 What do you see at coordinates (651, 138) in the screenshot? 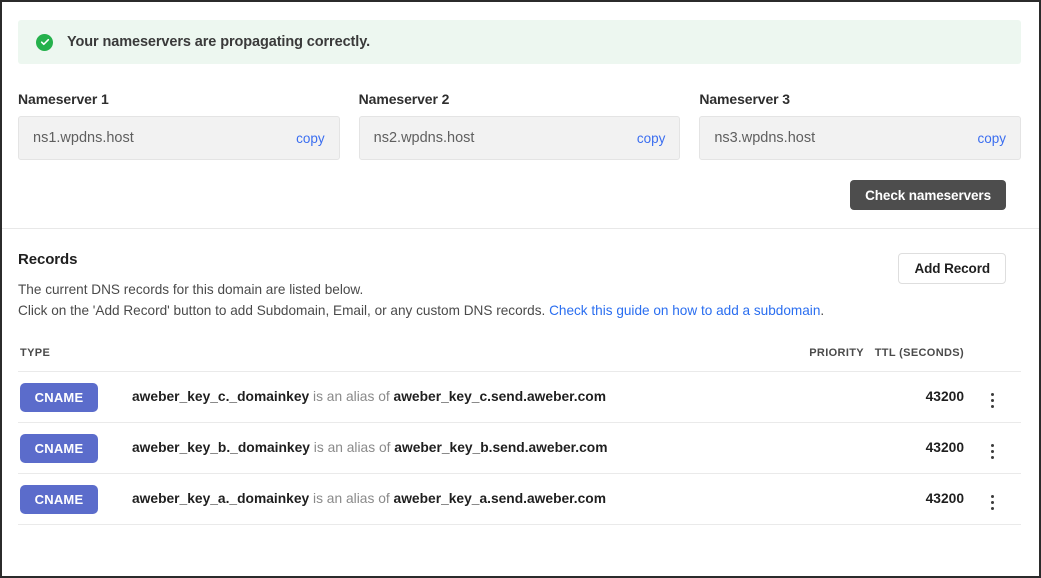
I see `nameserver-2-copy-link: copy` at bounding box center [651, 138].